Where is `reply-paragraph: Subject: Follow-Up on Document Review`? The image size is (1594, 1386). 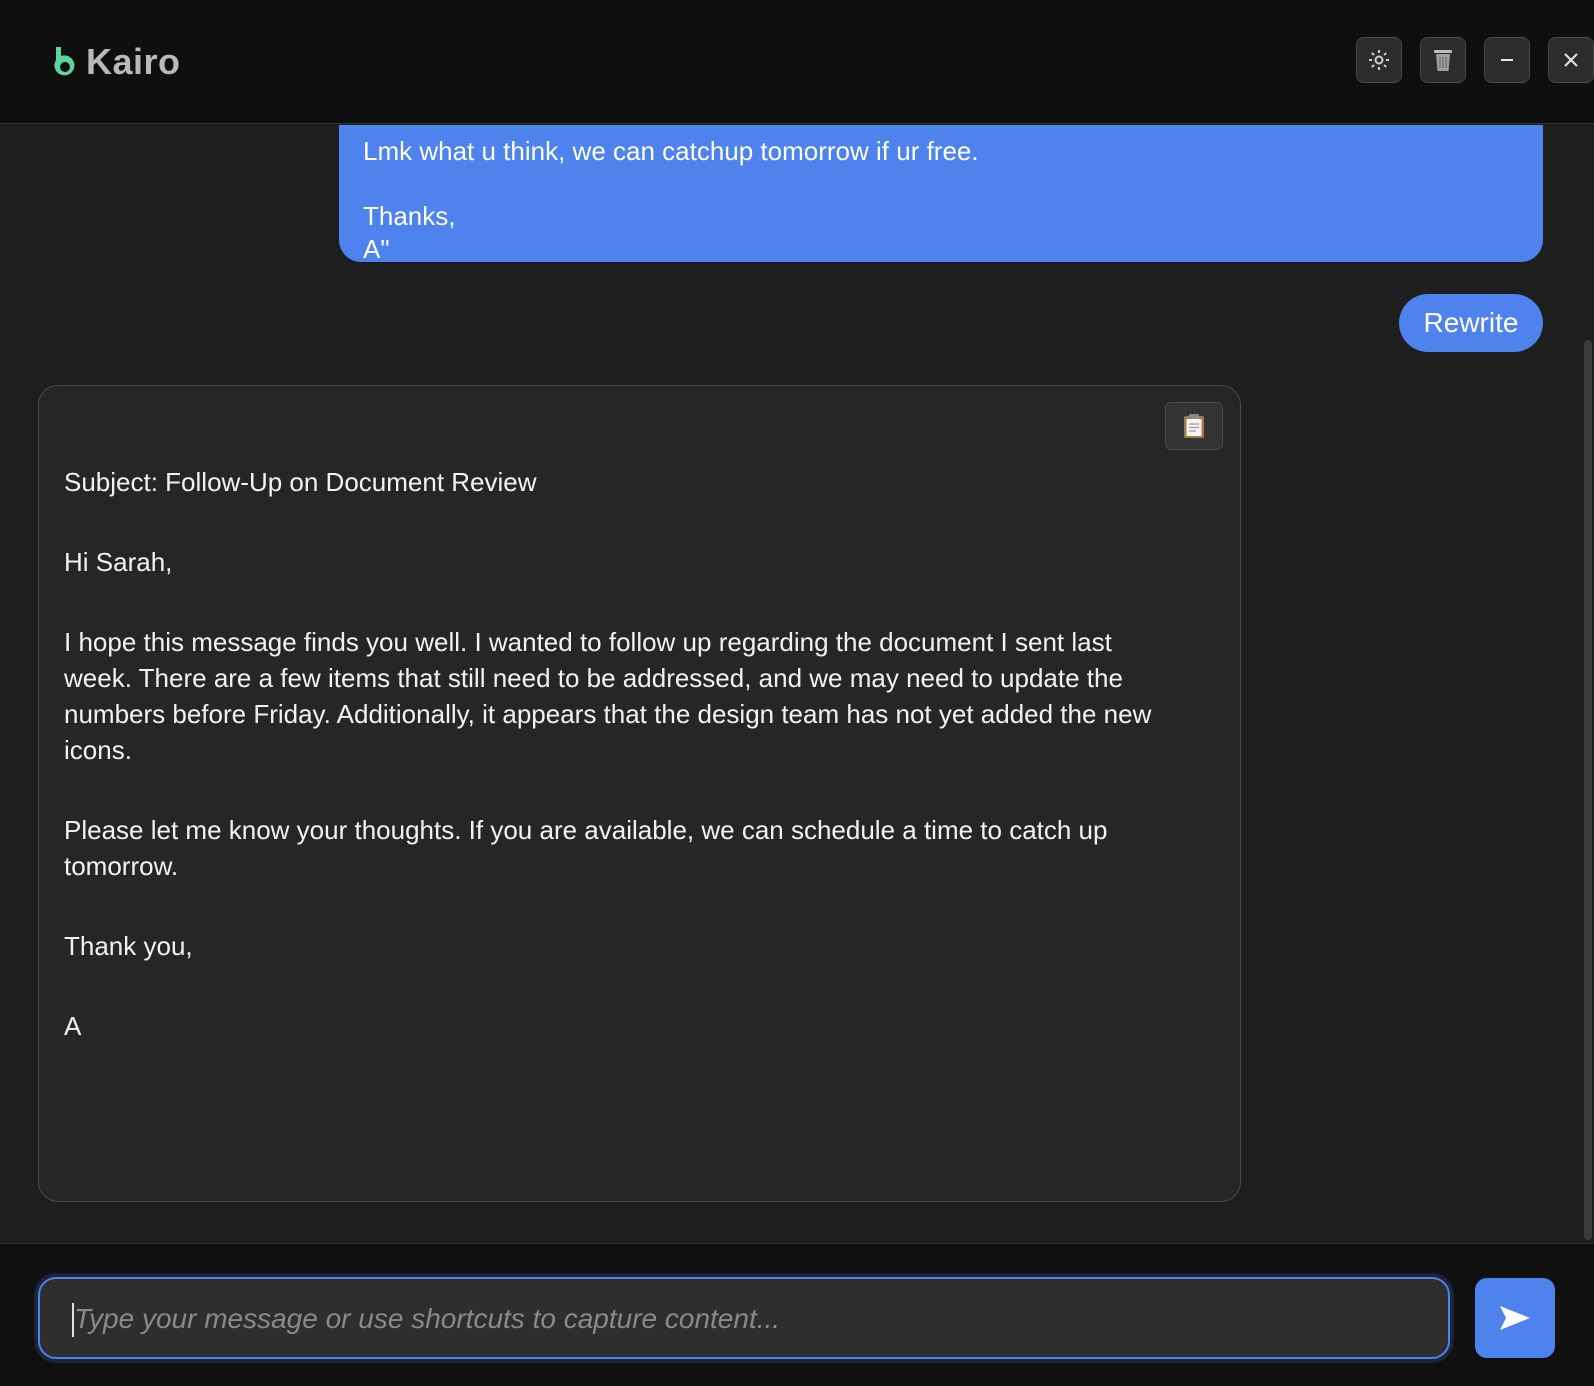 reply-paragraph: Subject: Follow-Up on Document Review is located at coordinates (300, 482).